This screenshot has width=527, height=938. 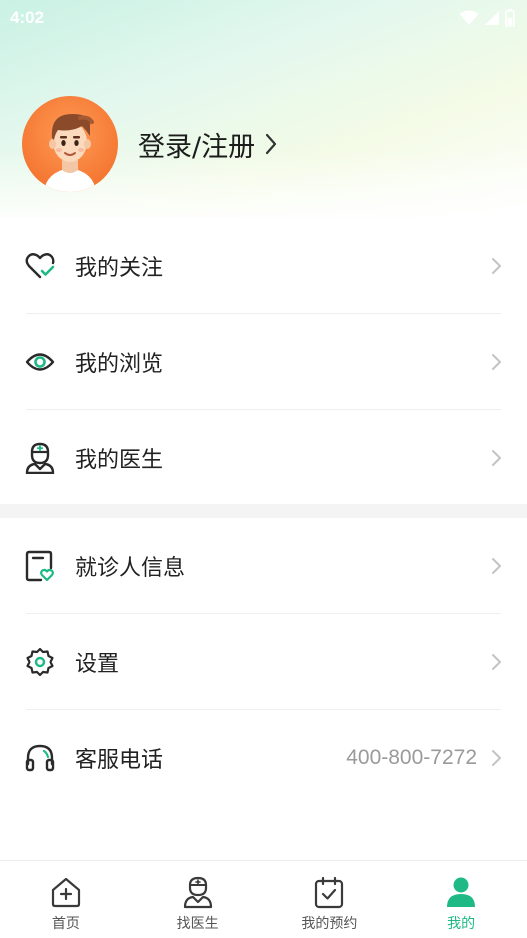 I want to click on patient-card-icon, so click(x=40, y=566).